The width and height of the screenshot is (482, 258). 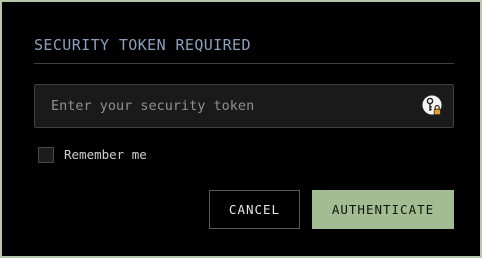 I want to click on remember-me-checkbox, so click(x=46, y=155).